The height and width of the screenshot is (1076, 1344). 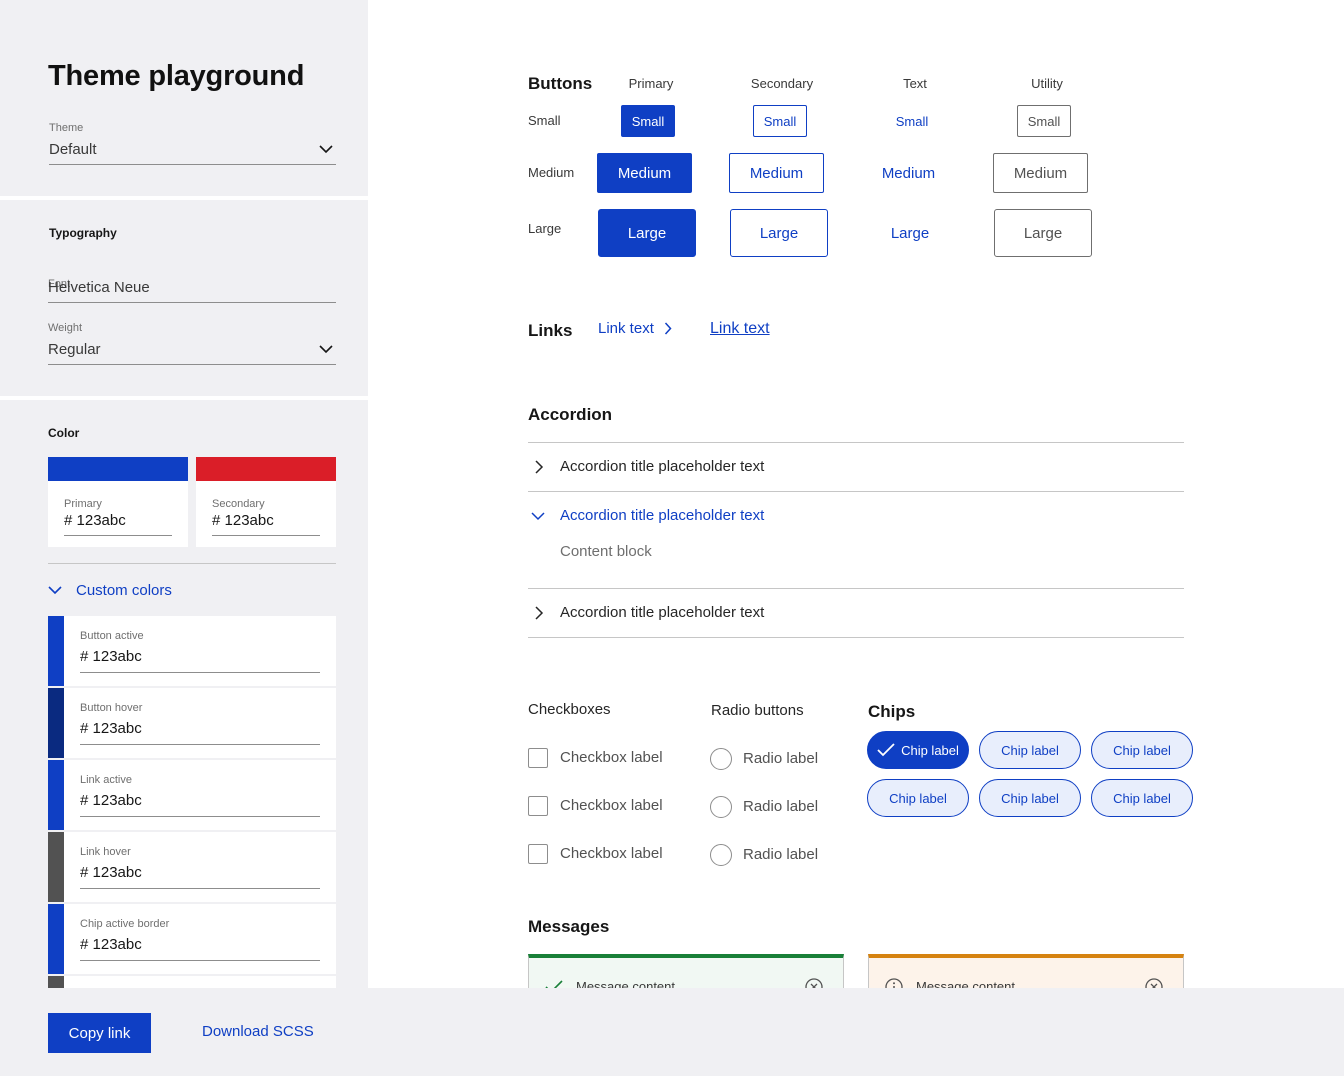 I want to click on secondary-color-field: Secondary # 123abc, so click(x=266, y=502).